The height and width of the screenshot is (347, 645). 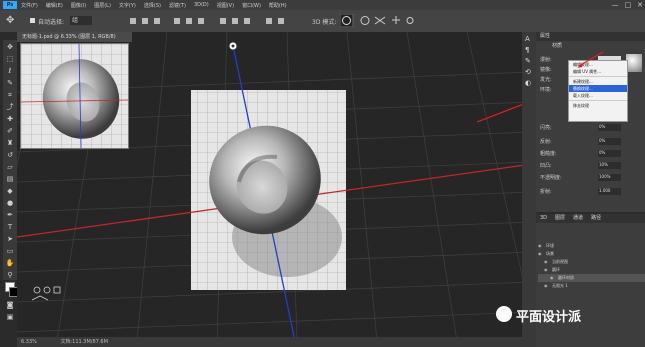 What do you see at coordinates (578, 218) in the screenshot?
I see `tab-channels: 通道` at bounding box center [578, 218].